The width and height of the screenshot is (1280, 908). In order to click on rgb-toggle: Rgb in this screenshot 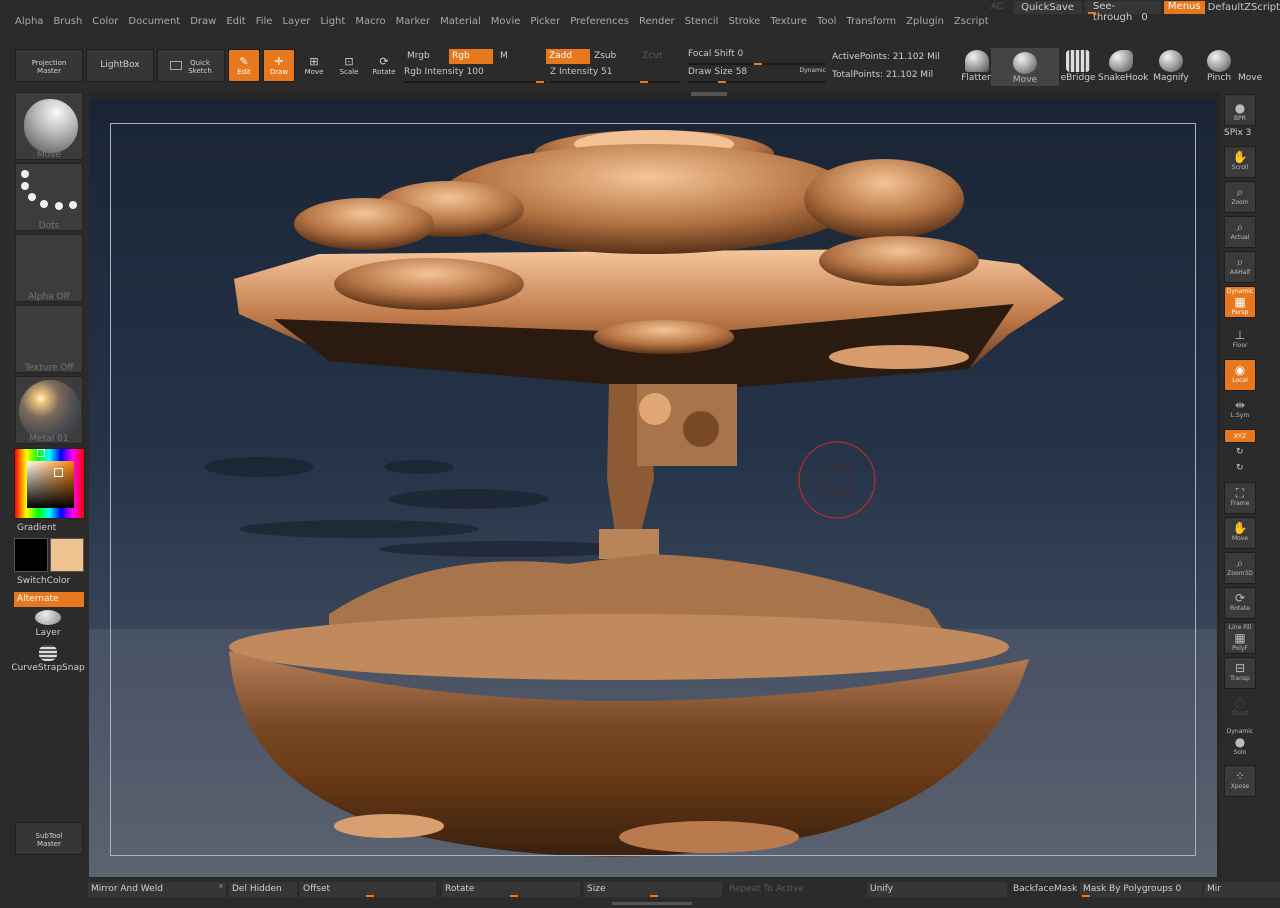, I will do `click(471, 56)`.